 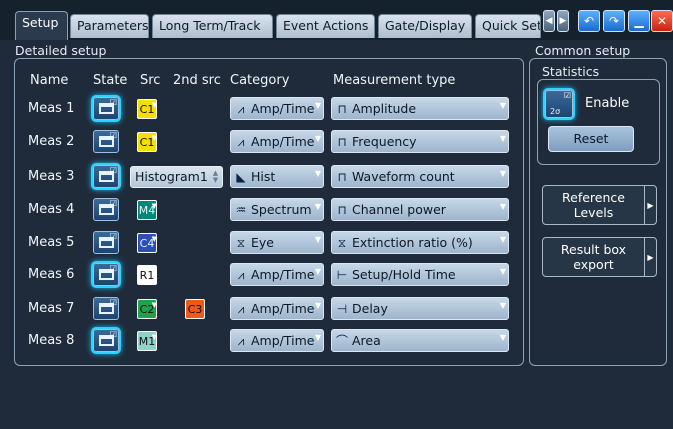 I want to click on enable-label: Enable, so click(x=607, y=103).